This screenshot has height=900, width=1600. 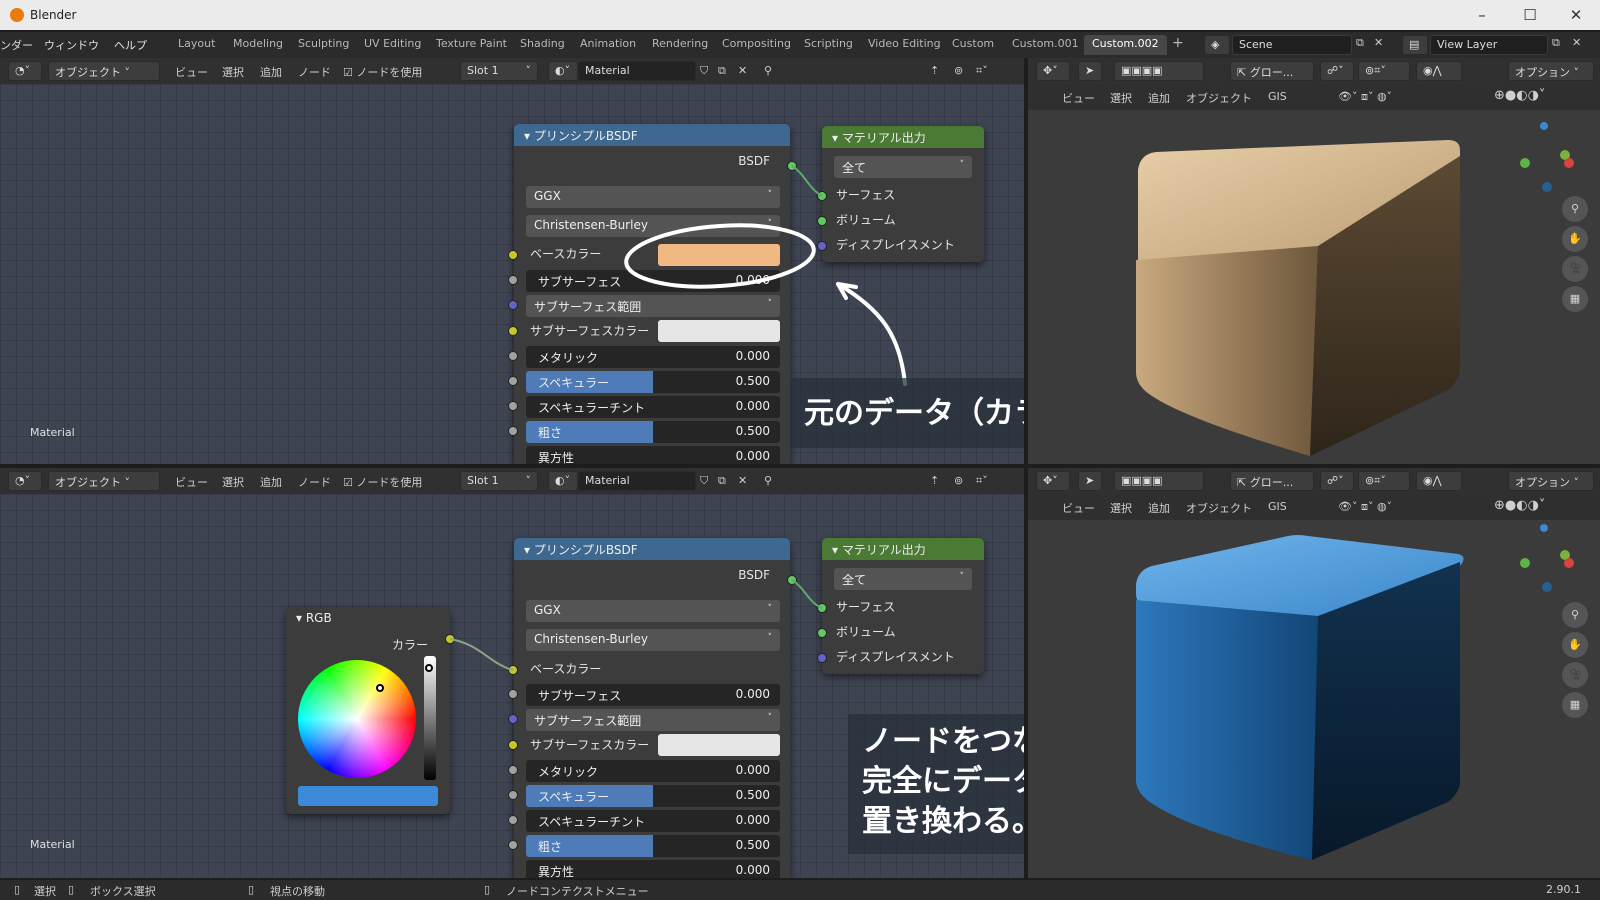 I want to click on tab-custom-001: Custom.001, so click(x=1045, y=45).